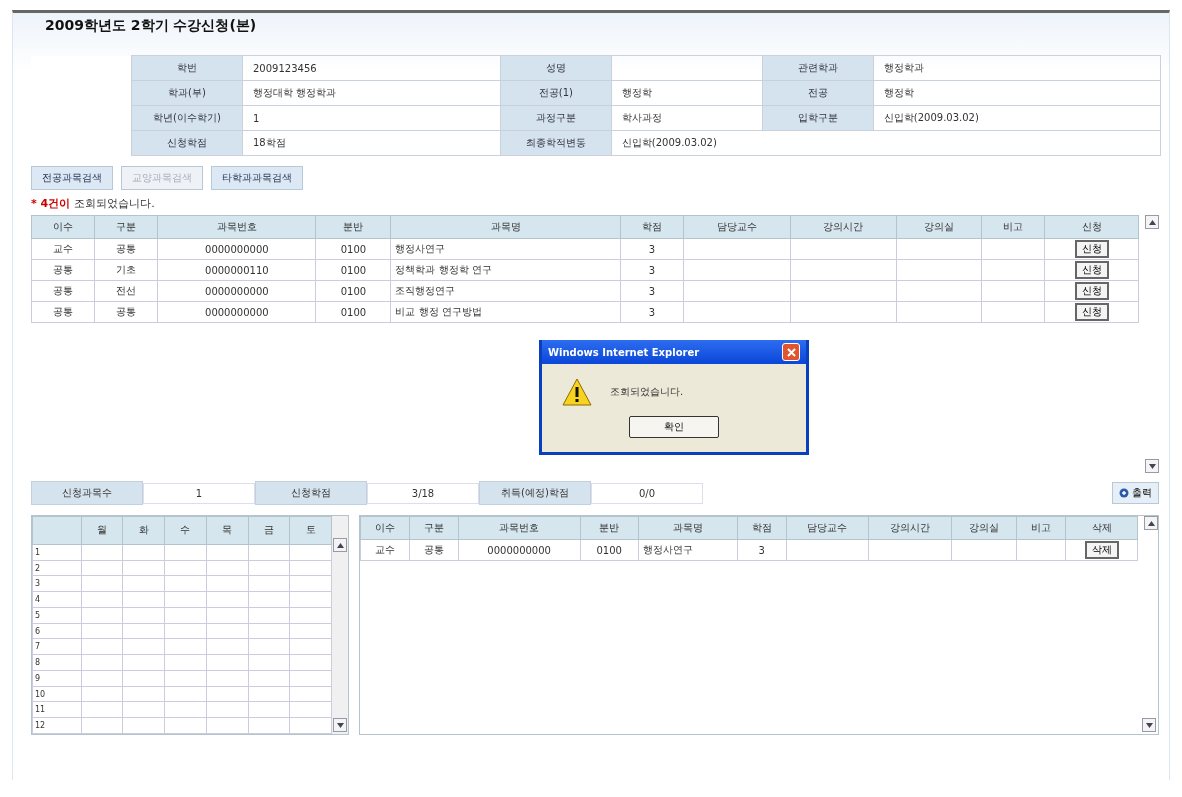 This screenshot has width=1182, height=797. I want to click on result-message: 조회되었습니다., so click(114, 203).